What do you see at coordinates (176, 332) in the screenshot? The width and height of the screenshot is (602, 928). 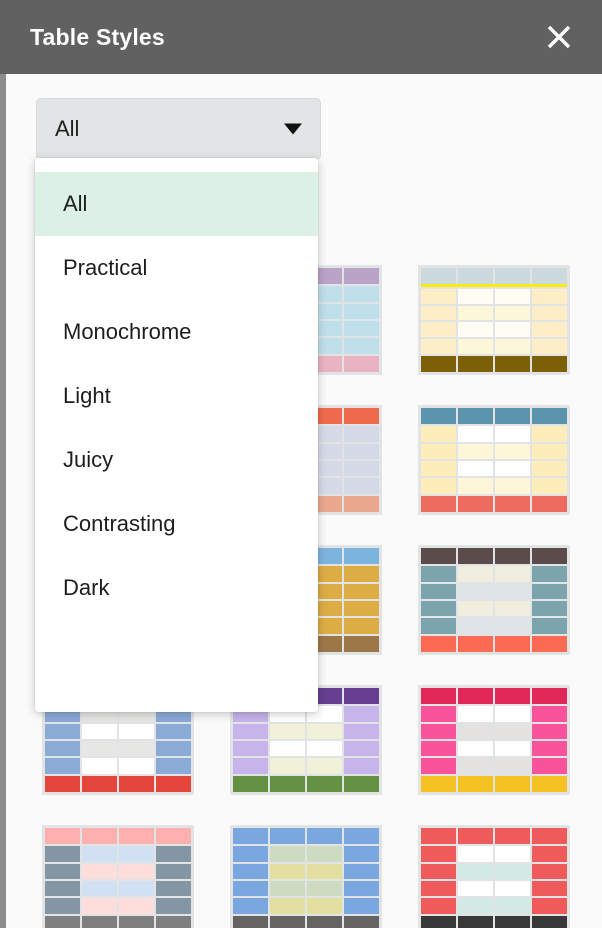 I see `dropdown-option-monochrome: Monochrome` at bounding box center [176, 332].